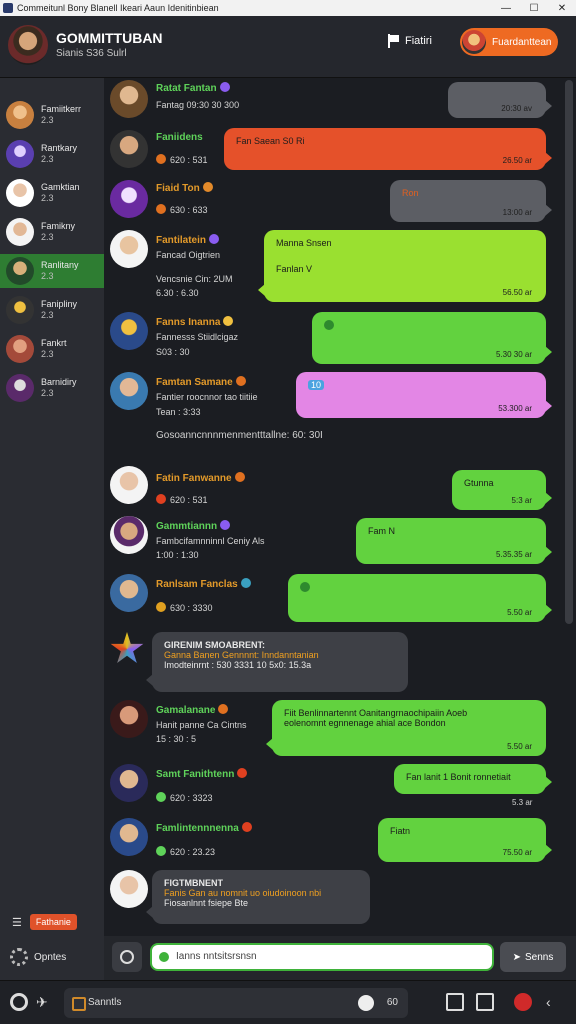  I want to click on message-time: 20:30 av, so click(516, 108).